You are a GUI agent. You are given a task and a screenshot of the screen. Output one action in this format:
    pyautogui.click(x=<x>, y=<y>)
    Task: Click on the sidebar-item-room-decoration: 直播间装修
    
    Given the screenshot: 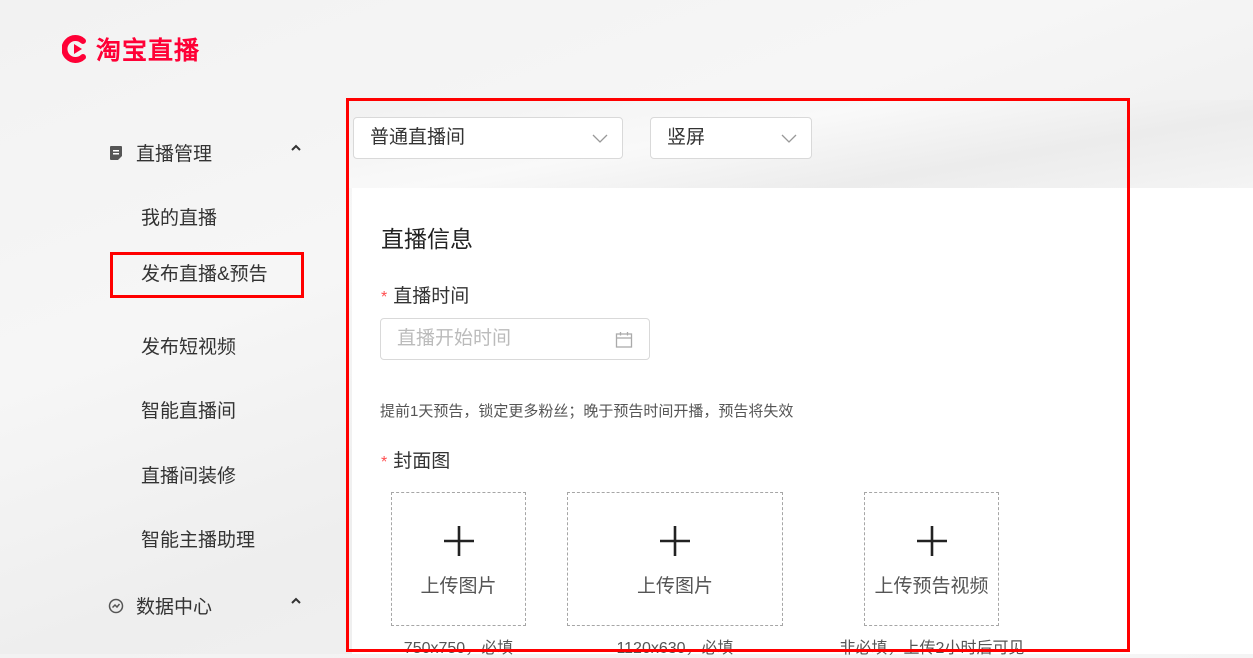 What is the action you would take?
    pyautogui.click(x=188, y=474)
    